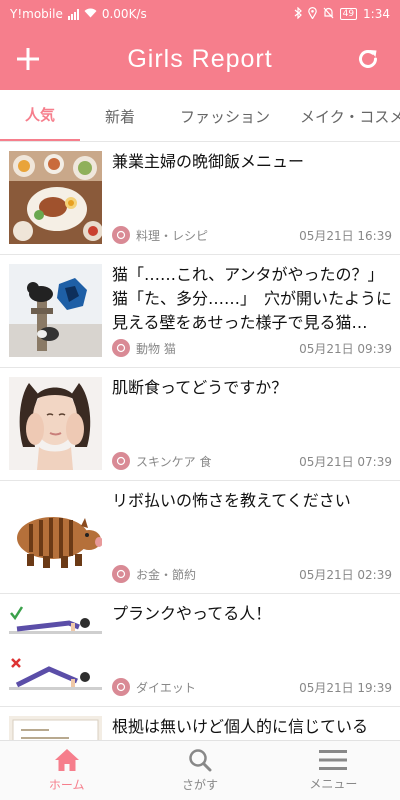  Describe the element at coordinates (252, 687) in the screenshot. I see `article-meta: ダイエット 05月21日 19:39` at that location.